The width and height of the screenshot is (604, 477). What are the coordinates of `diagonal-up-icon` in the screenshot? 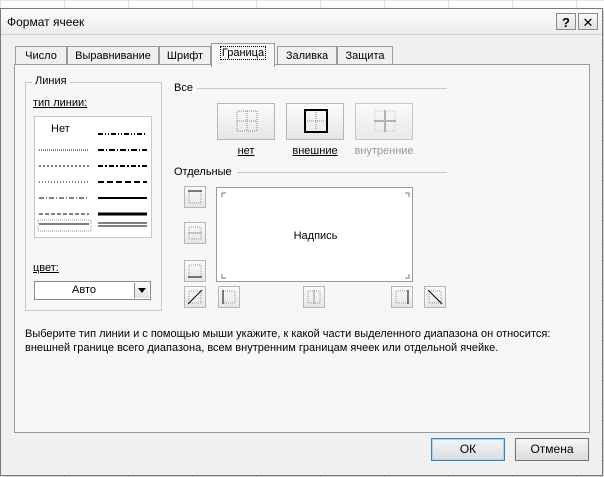 It's located at (195, 297).